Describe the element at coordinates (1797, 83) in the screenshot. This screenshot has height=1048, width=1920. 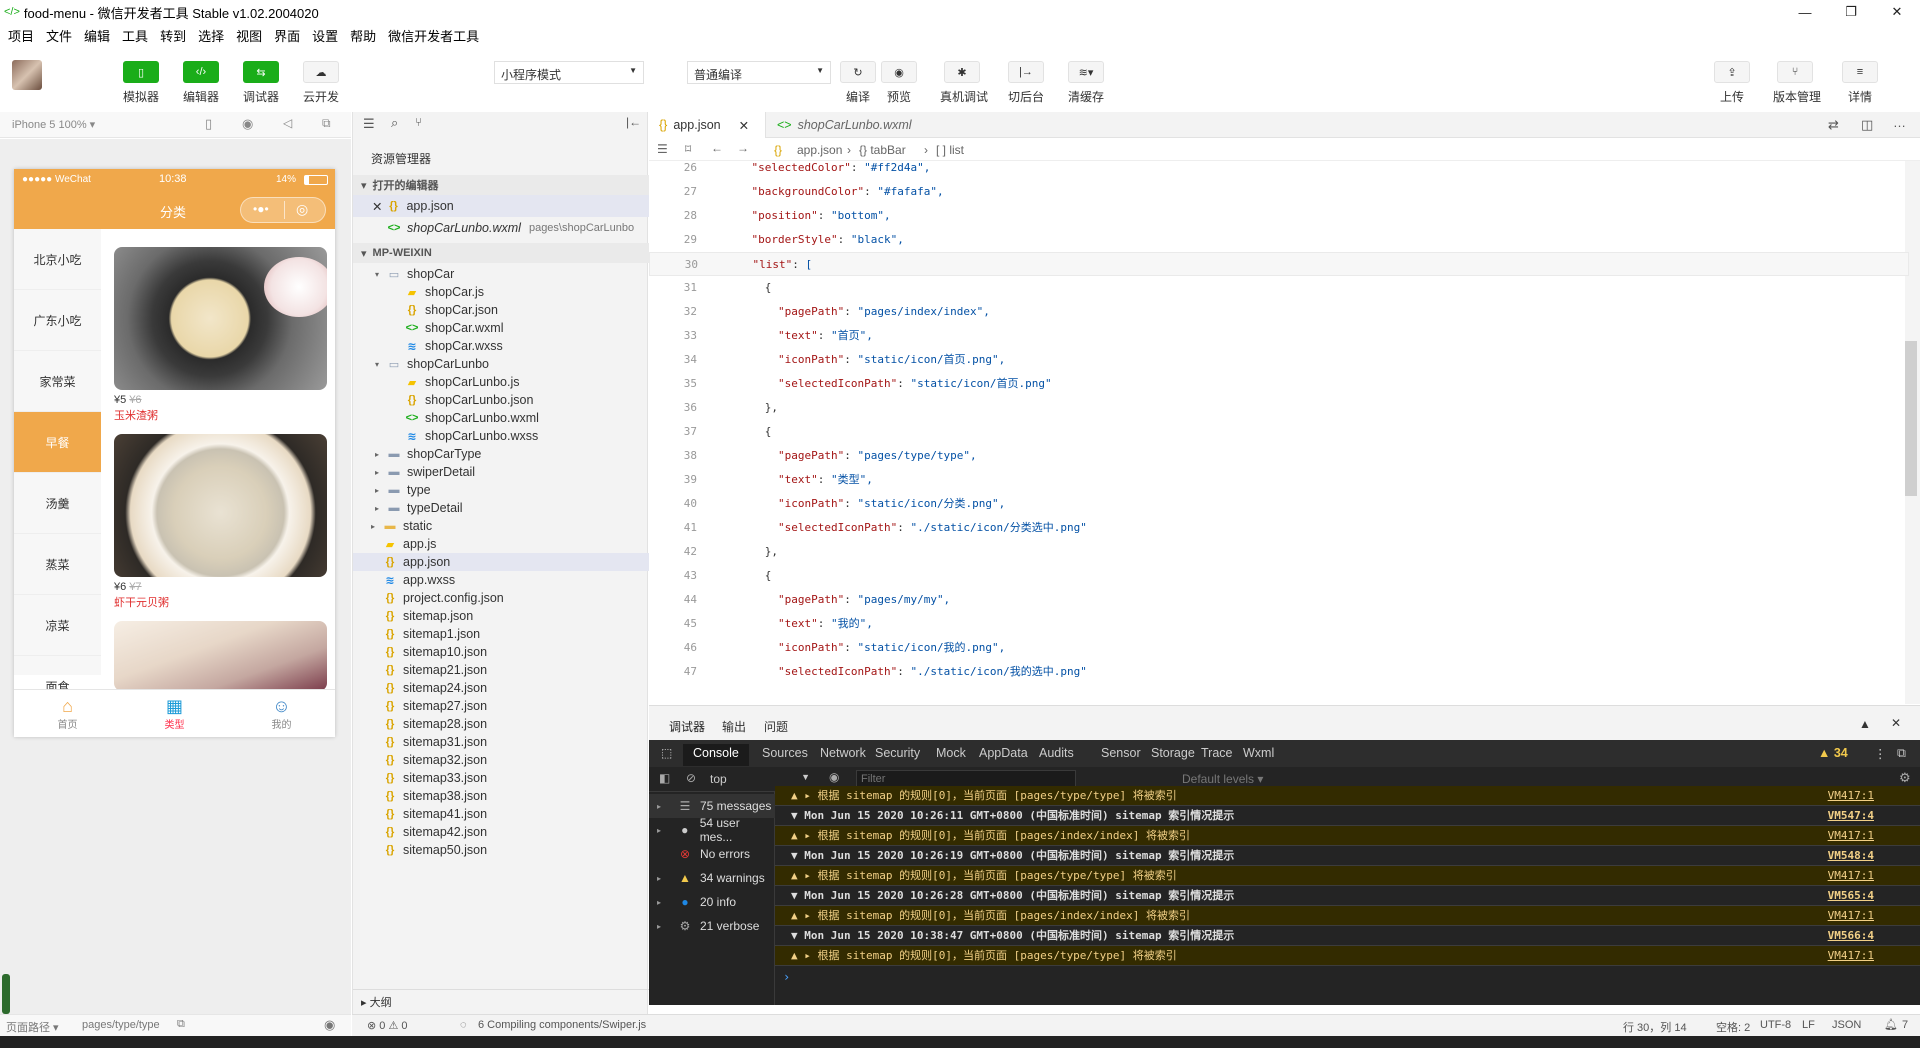
I see `version-button: ⑂ 版本管理` at that location.